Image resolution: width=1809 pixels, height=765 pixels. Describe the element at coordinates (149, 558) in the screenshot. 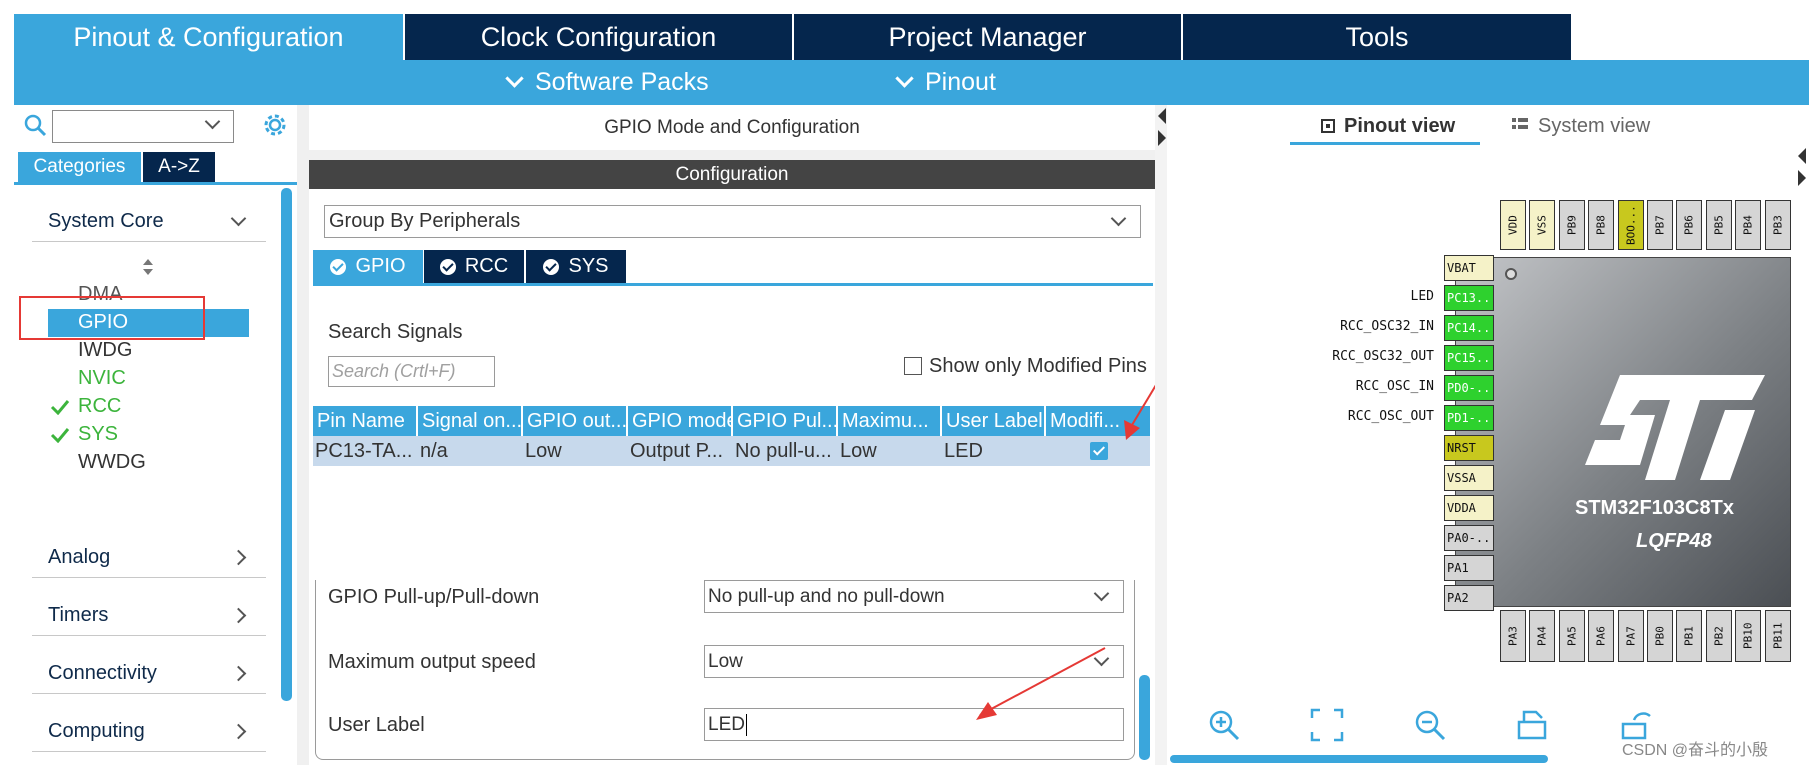

I see `section-analog: Analog` at that location.